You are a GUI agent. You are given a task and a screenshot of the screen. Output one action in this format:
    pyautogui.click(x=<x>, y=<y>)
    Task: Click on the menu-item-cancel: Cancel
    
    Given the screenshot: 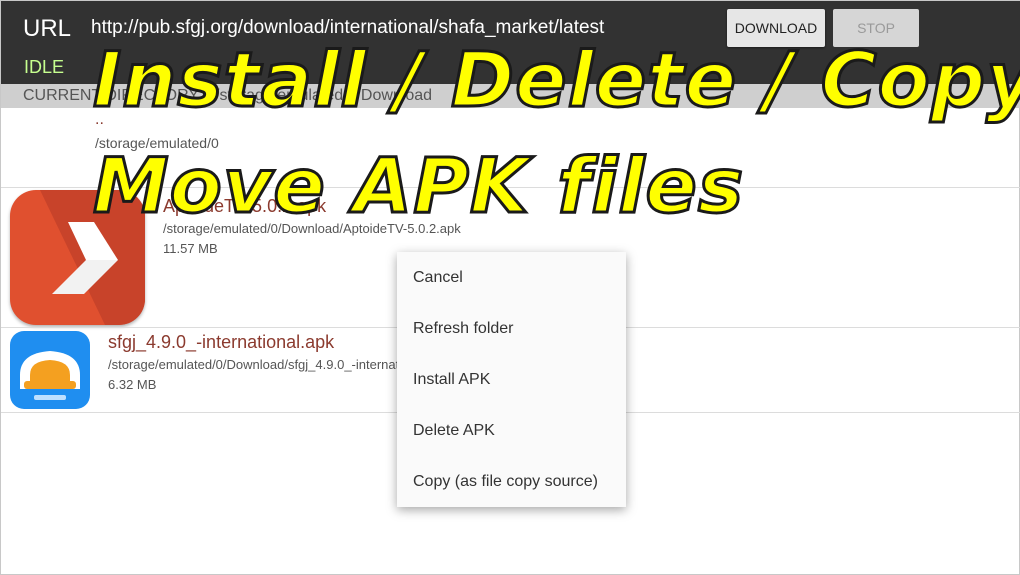 What is the action you would take?
    pyautogui.click(x=511, y=277)
    